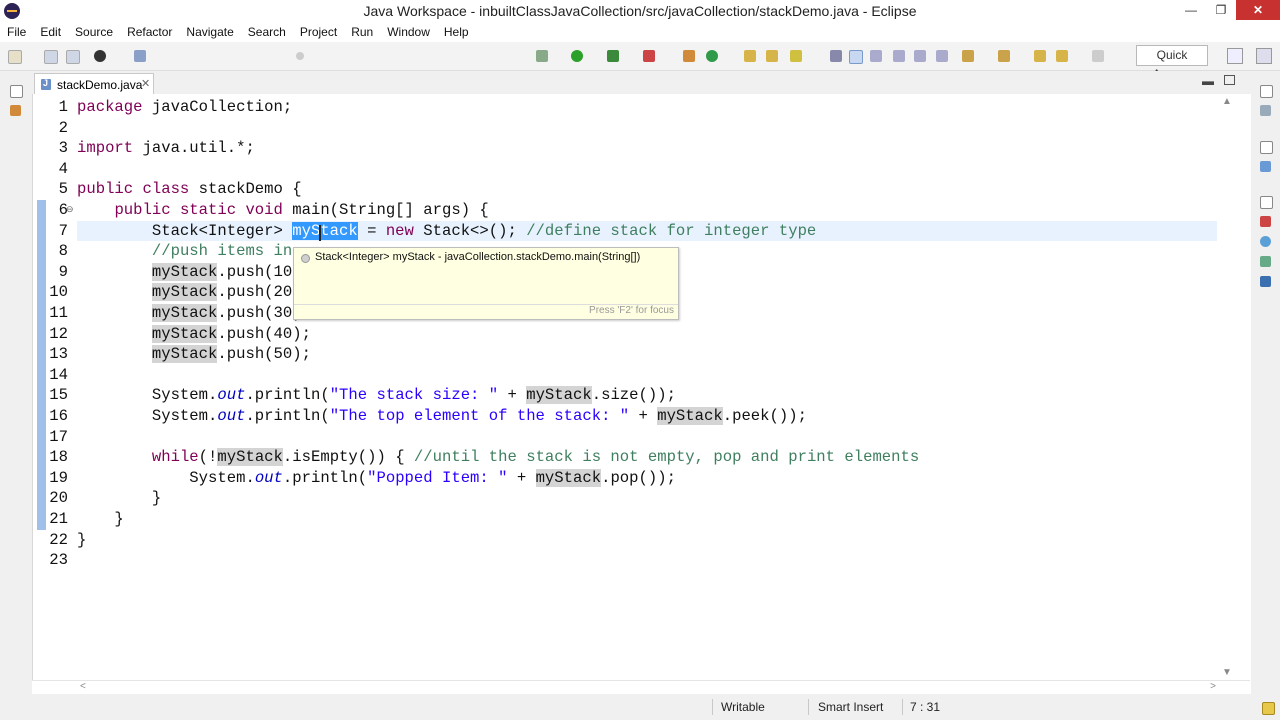  I want to click on line-number: 3, so click(63, 148).